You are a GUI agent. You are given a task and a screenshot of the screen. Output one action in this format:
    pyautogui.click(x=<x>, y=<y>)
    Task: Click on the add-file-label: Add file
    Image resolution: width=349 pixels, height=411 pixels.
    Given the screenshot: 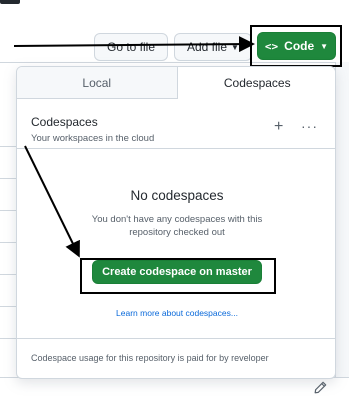 What is the action you would take?
    pyautogui.click(x=207, y=47)
    